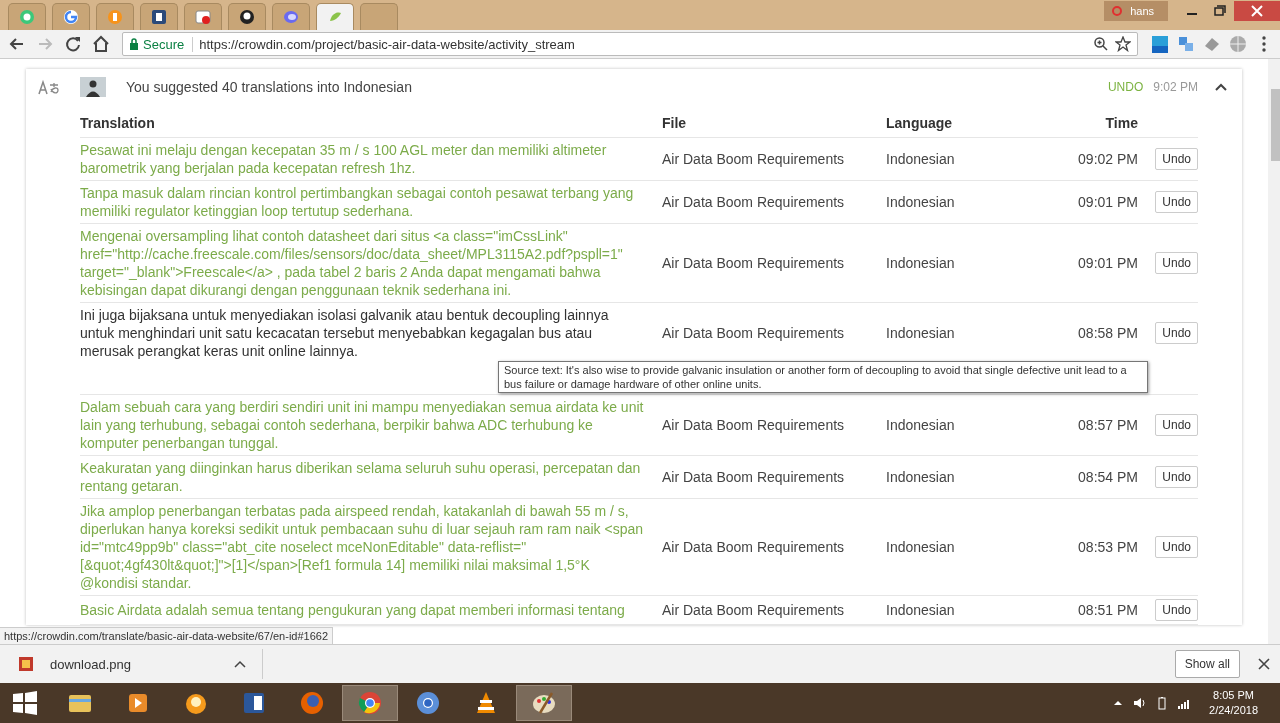  Describe the element at coordinates (1108, 159) in the screenshot. I see `time-text: 09:02 PM` at that location.